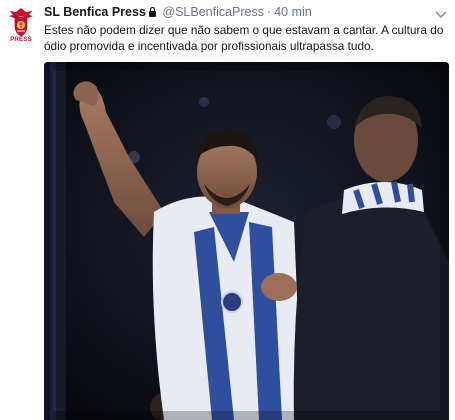 Image resolution: width=455 pixels, height=420 pixels. I want to click on timestamp: 40 min, so click(293, 12).